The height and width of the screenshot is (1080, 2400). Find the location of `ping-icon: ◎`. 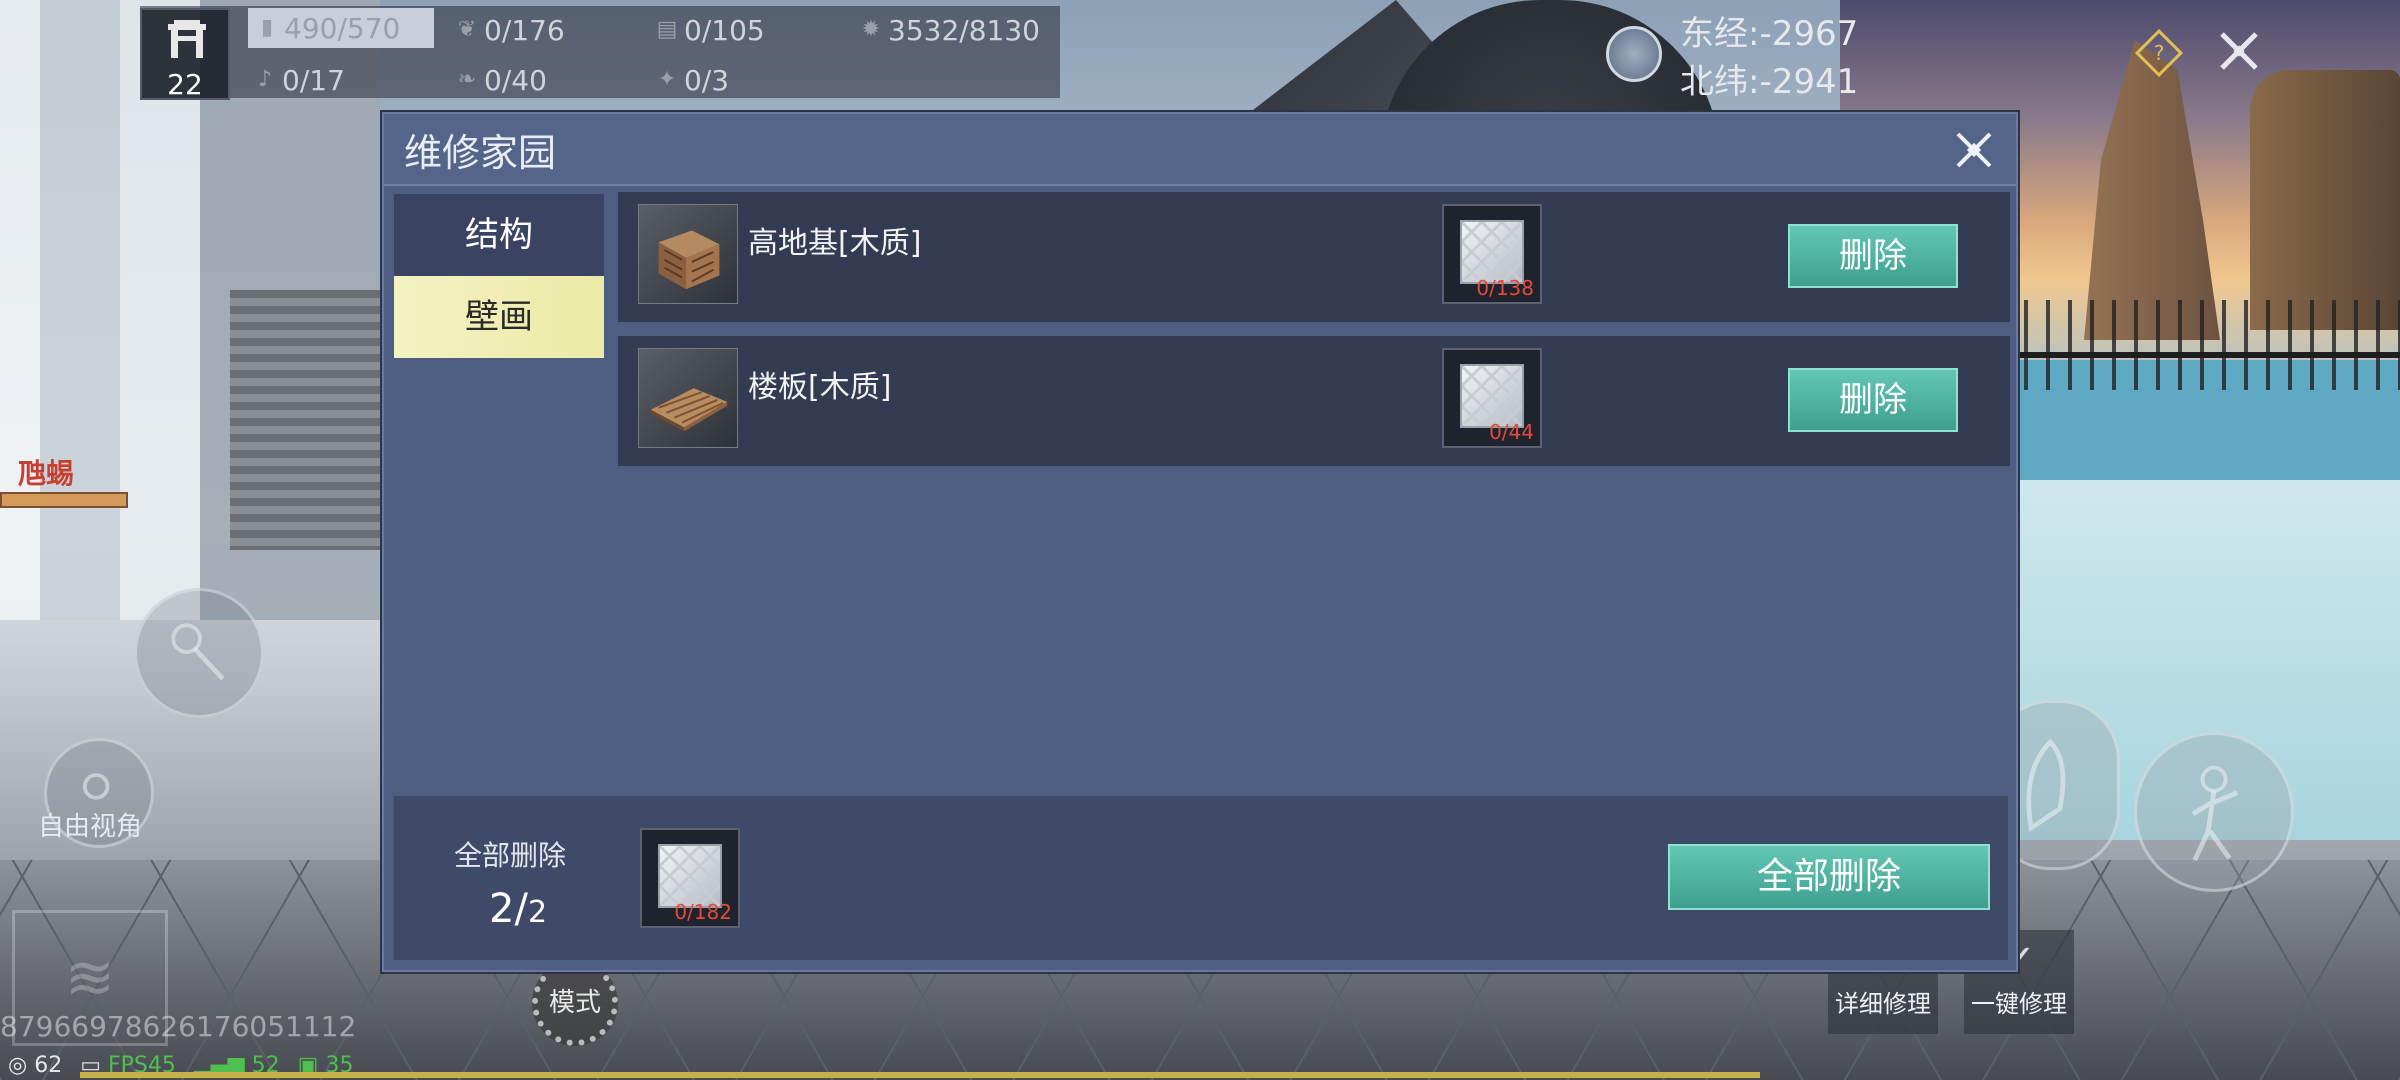

ping-icon: ◎ is located at coordinates (18, 1065).